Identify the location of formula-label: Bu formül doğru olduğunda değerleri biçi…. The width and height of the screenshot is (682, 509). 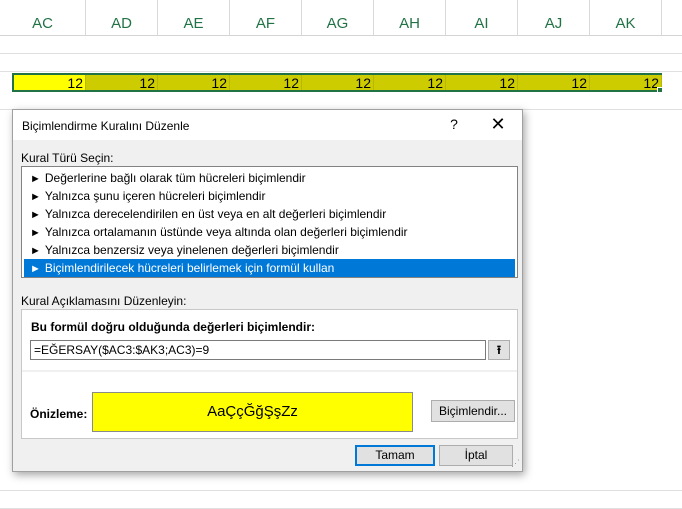
(173, 327).